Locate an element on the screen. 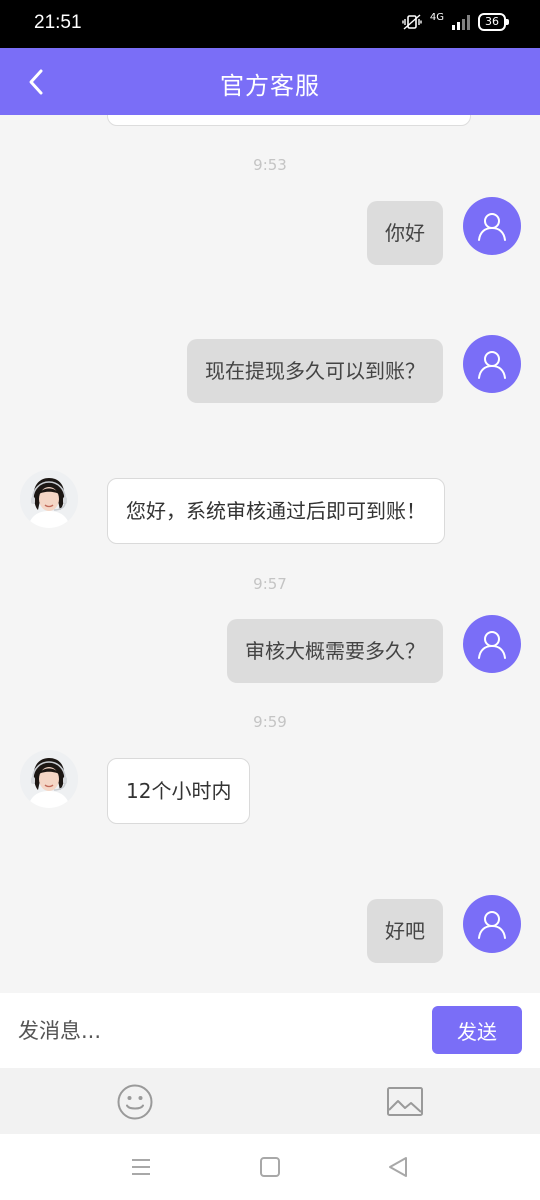  status-bar: 21:51 4G 36 is located at coordinates (270, 24).